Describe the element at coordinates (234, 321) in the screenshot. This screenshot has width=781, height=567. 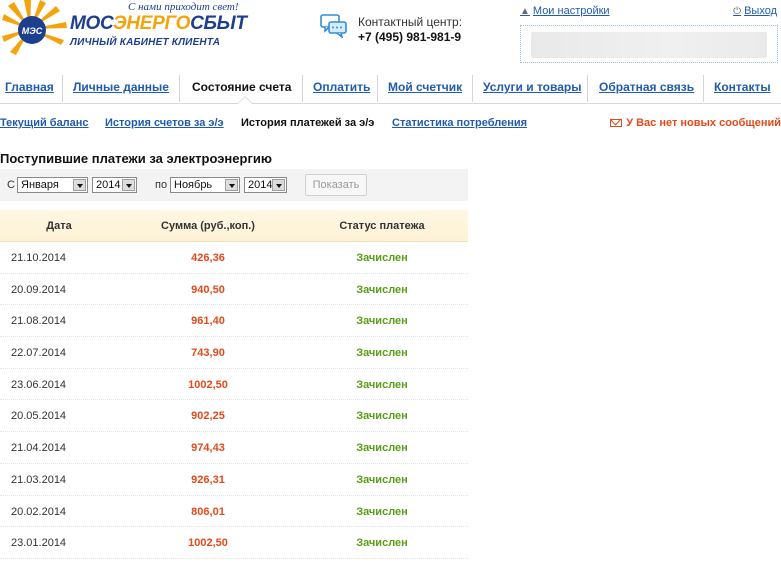
I see `table-row: 21.08.2014 961,40 Зачислен` at that location.